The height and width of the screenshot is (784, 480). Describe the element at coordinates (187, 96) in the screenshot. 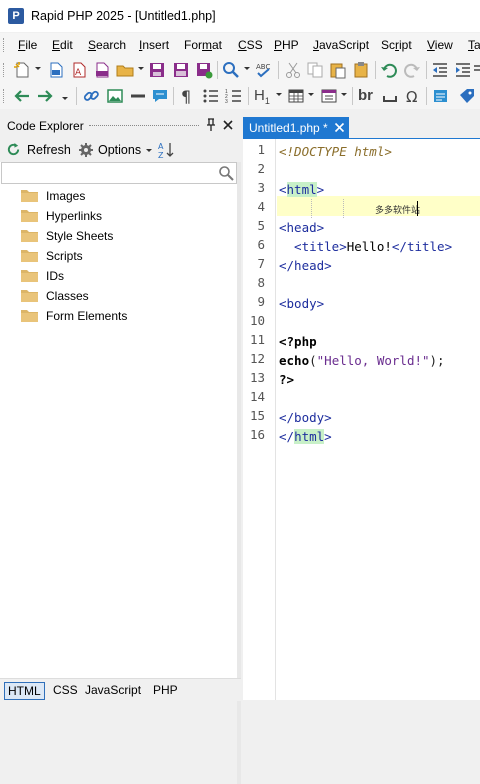

I see `paragraph-icon: ¶` at that location.